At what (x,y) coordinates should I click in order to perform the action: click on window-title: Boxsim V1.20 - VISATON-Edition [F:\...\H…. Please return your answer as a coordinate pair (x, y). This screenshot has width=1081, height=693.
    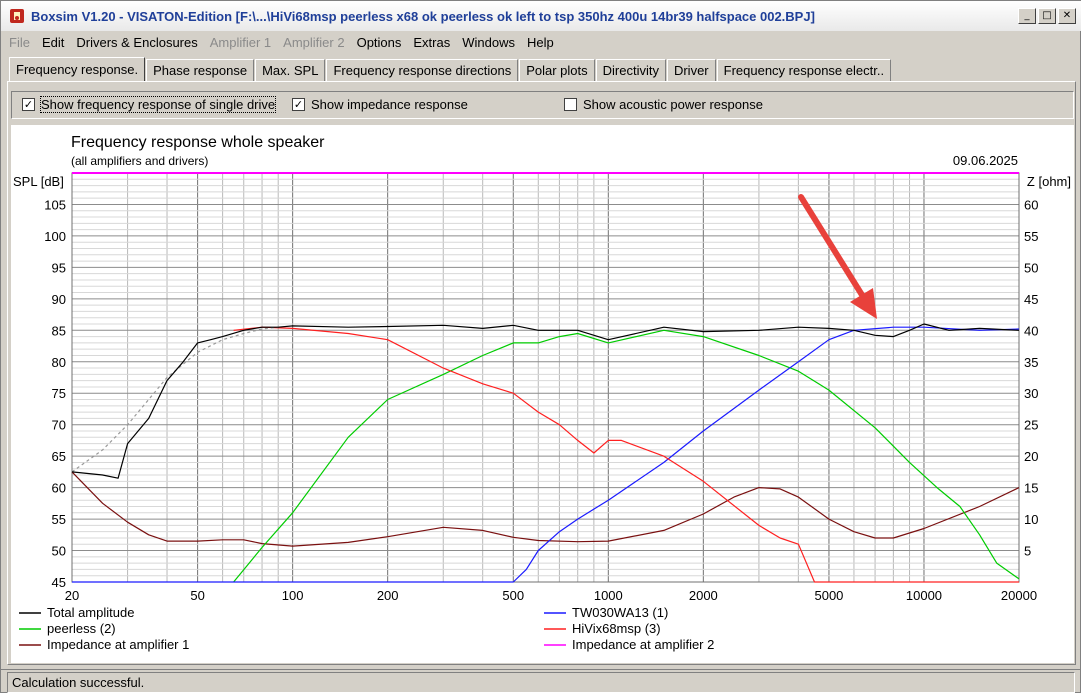
    Looking at the image, I should click on (423, 16).